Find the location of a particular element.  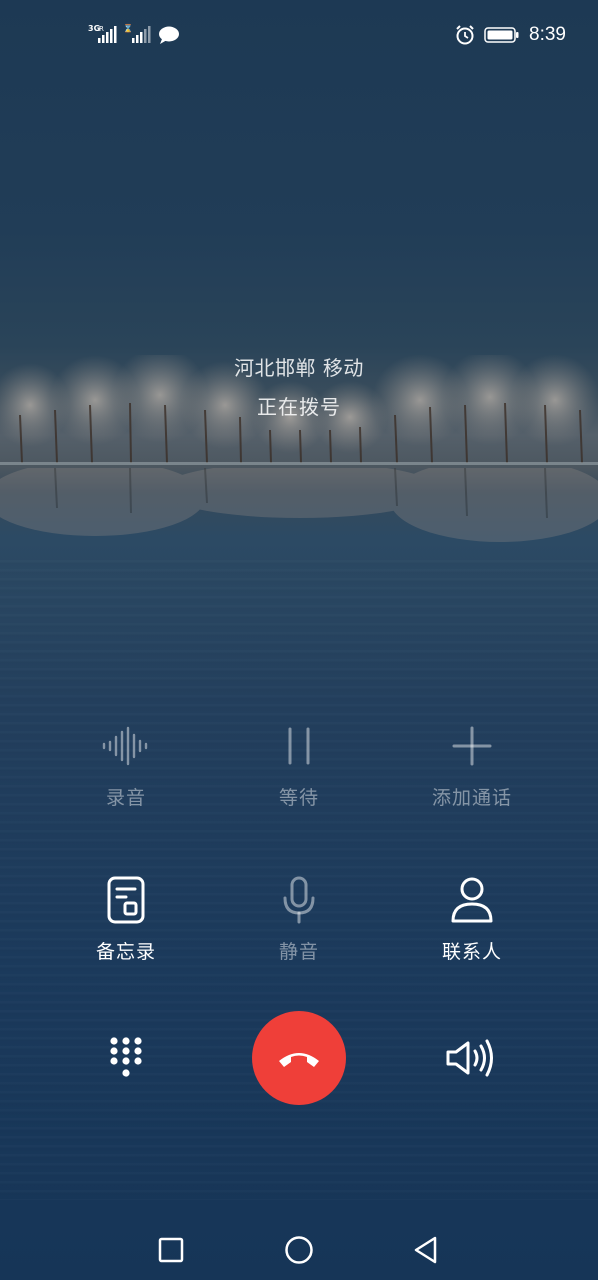

add-call-button: 添加通话 is located at coordinates (472, 766).